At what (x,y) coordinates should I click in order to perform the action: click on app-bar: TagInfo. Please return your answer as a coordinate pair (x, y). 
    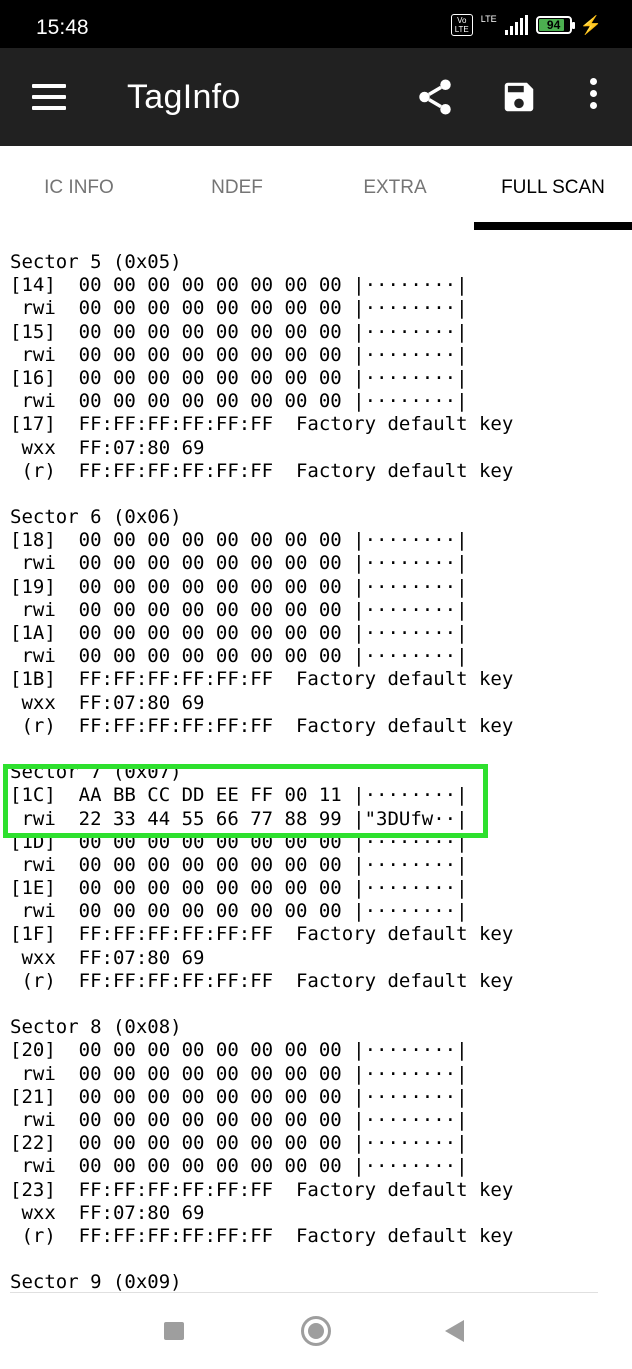
    Looking at the image, I should click on (316, 97).